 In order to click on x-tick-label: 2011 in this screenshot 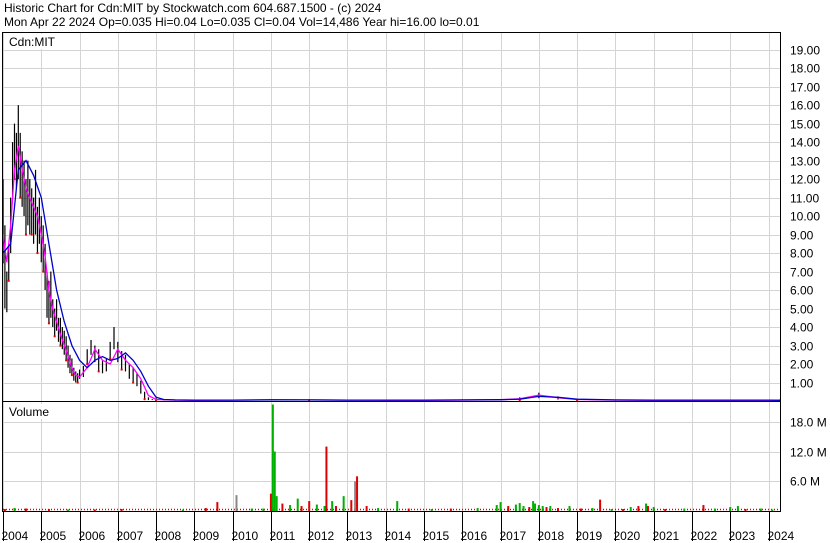, I will do `click(283, 536)`.